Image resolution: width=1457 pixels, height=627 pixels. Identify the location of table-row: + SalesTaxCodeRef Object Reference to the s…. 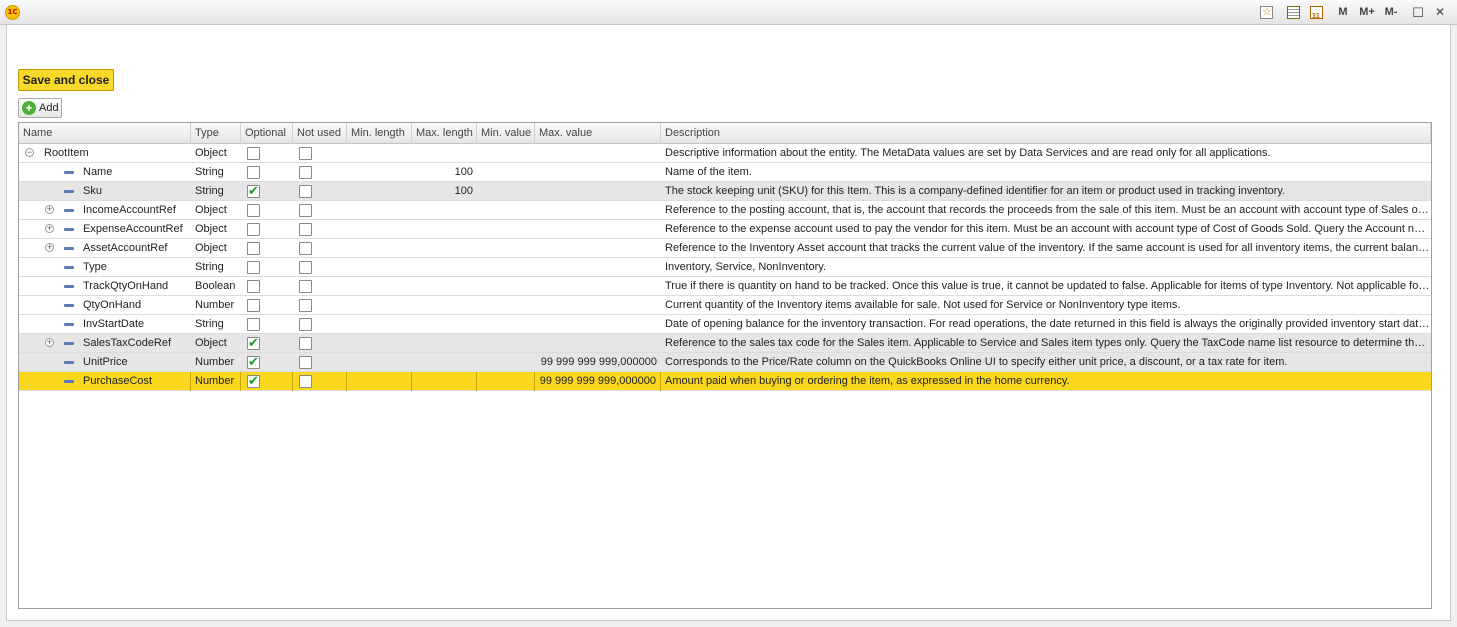
(725, 343).